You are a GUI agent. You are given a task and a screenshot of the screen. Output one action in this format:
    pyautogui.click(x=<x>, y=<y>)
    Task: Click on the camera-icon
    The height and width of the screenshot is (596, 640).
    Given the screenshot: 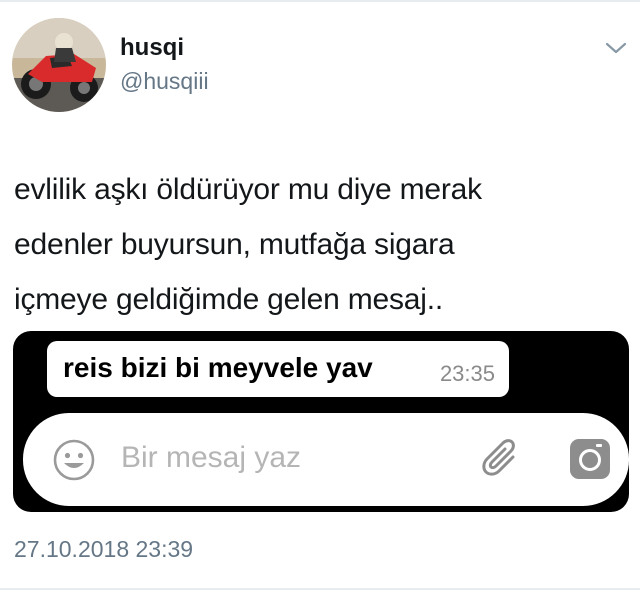 What is the action you would take?
    pyautogui.click(x=590, y=459)
    